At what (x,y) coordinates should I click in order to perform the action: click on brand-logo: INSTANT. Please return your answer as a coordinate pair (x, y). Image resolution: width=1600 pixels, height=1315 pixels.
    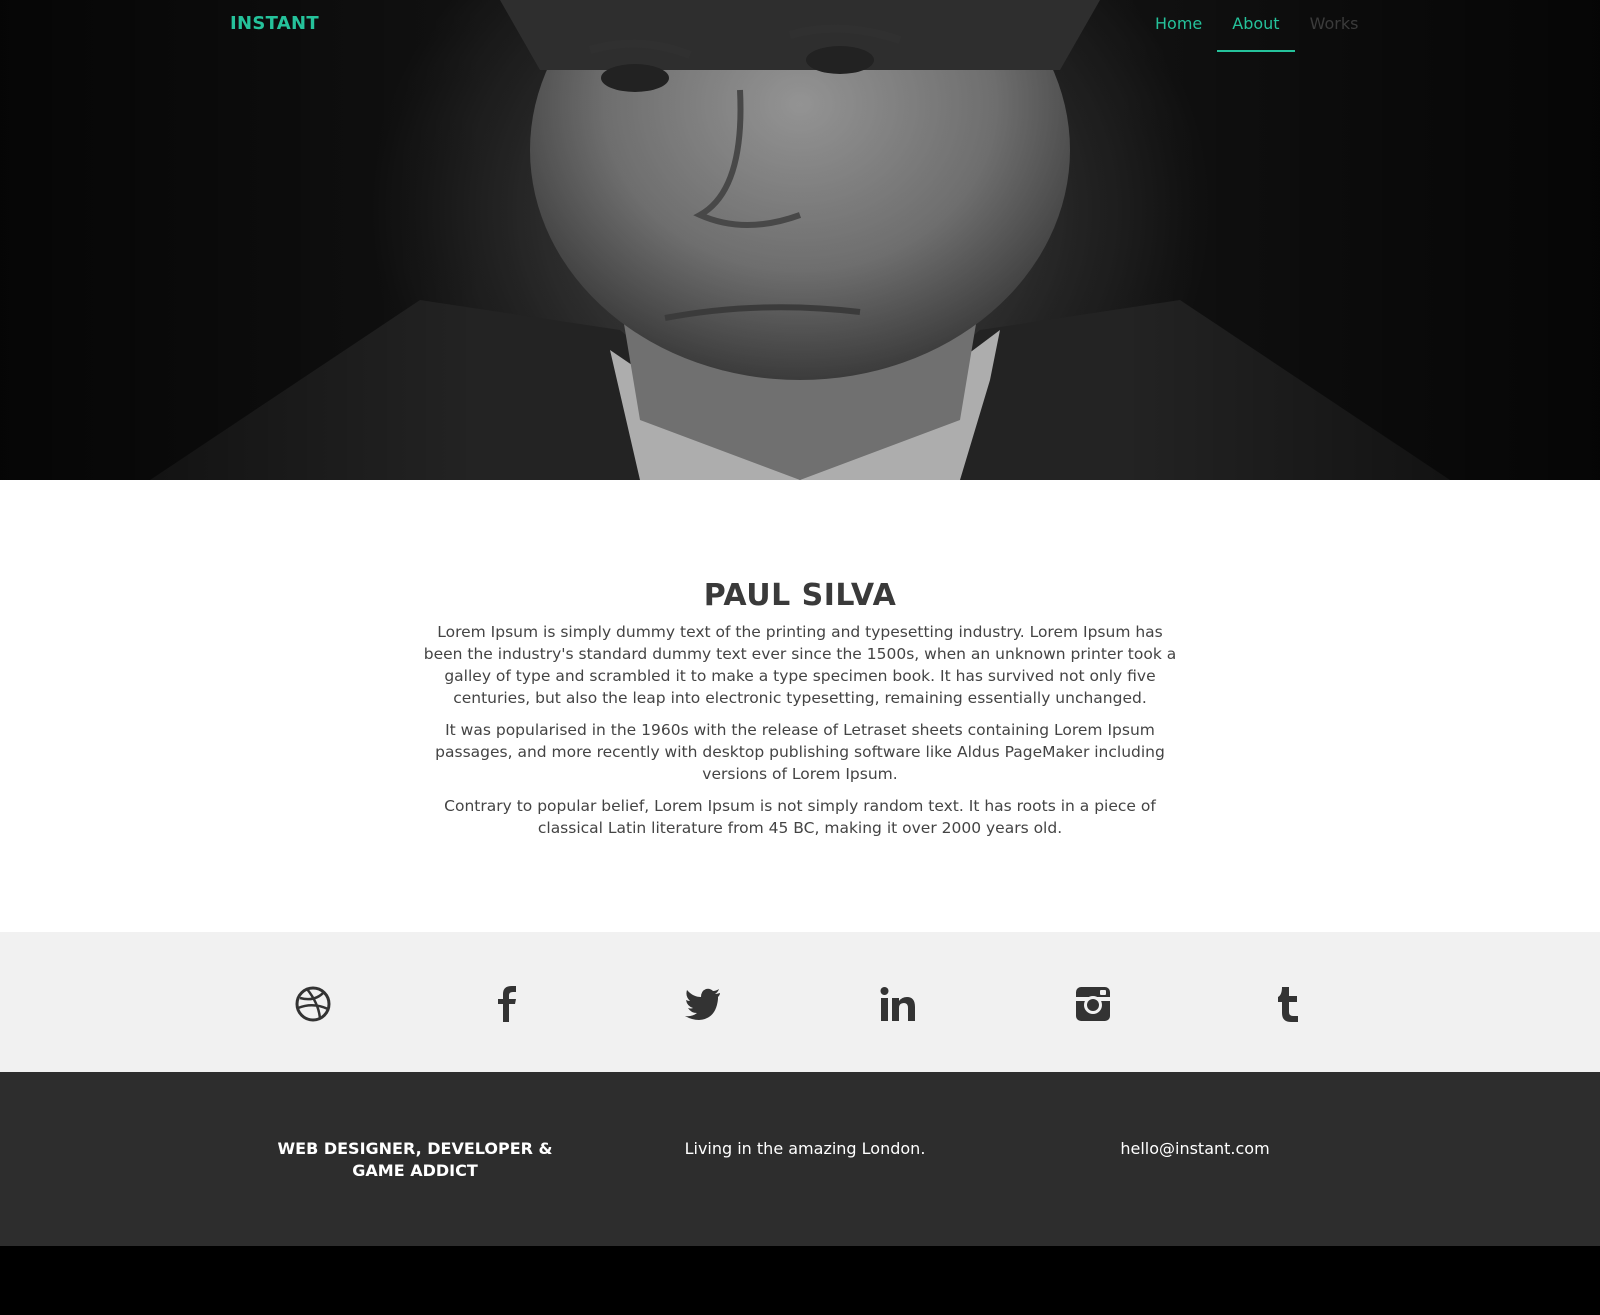
    Looking at the image, I should click on (274, 23).